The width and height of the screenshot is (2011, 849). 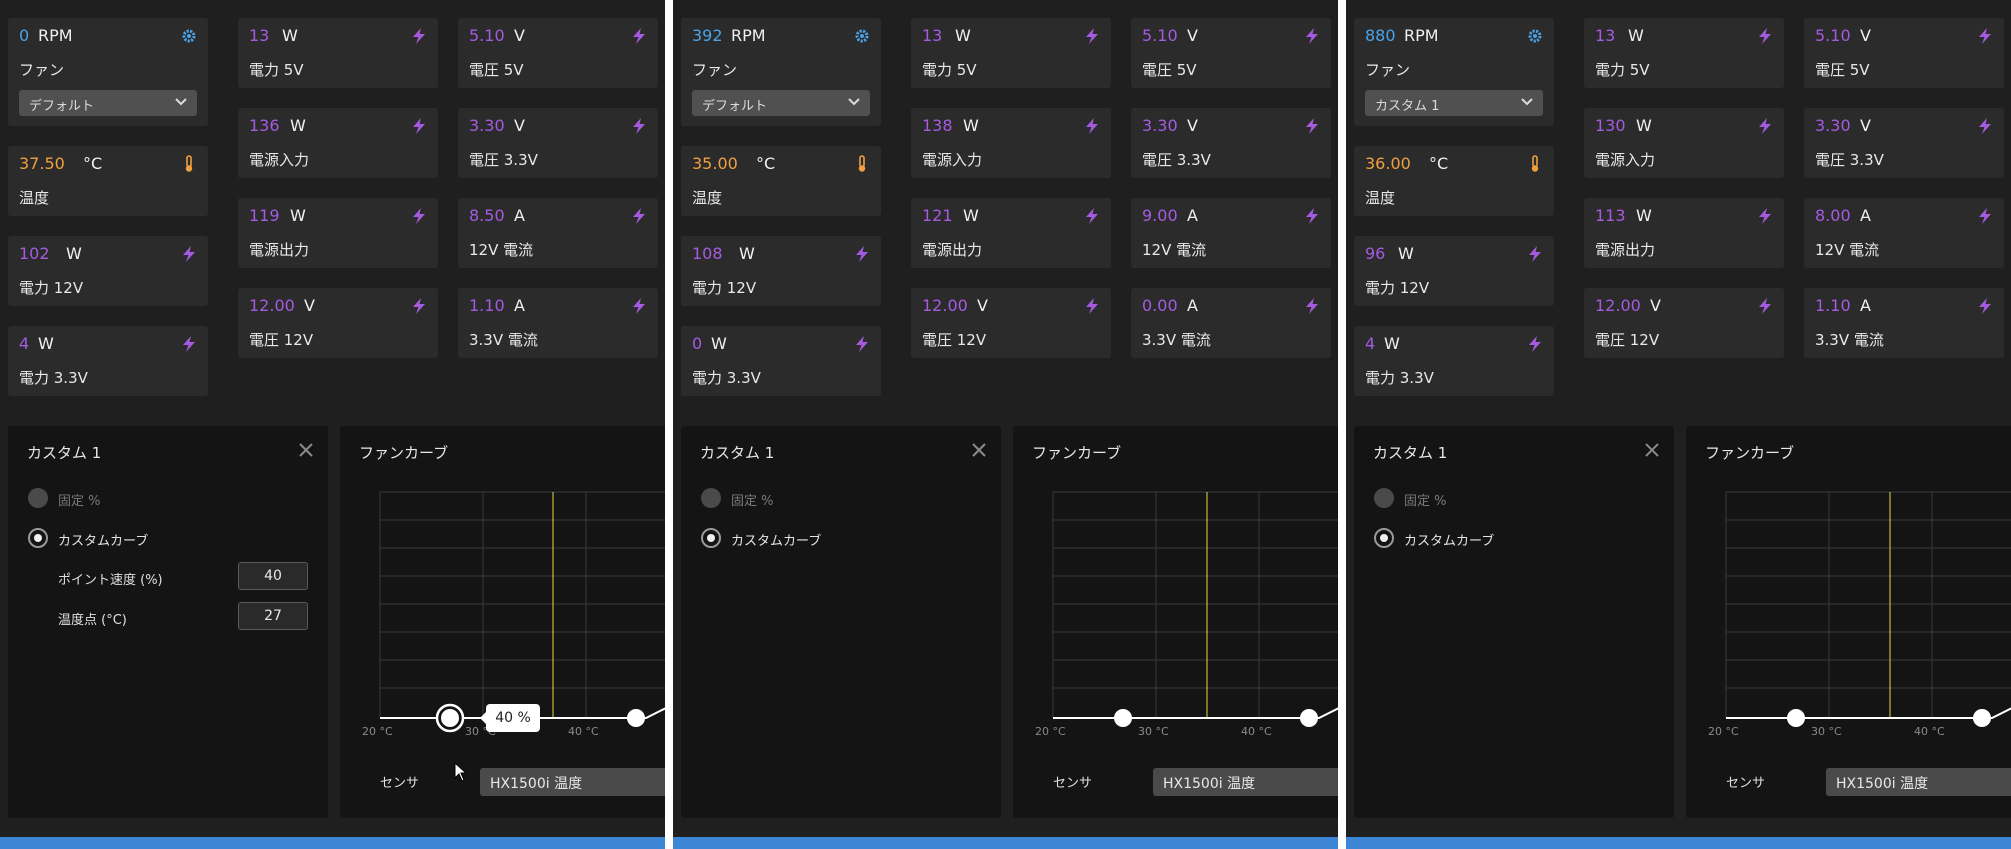 What do you see at coordinates (34, 198) in the screenshot?
I see `temp-label: 温度` at bounding box center [34, 198].